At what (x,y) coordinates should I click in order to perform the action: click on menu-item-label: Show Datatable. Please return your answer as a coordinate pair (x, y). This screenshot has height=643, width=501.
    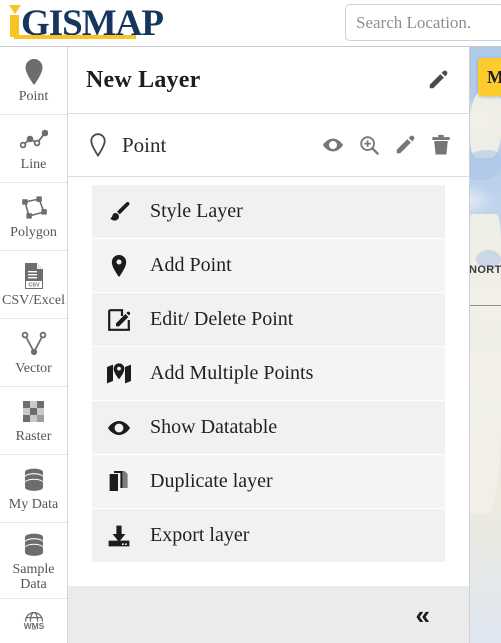
    Looking at the image, I should click on (214, 427).